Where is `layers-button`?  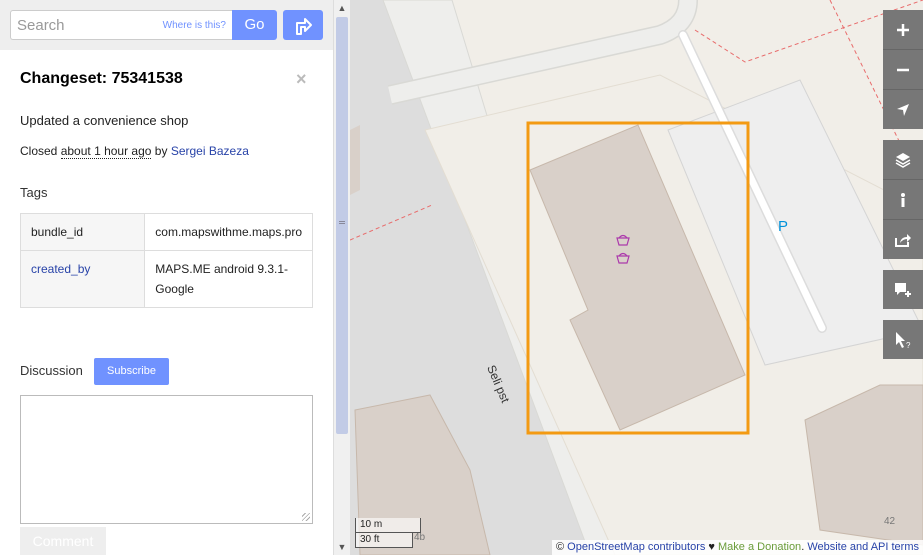
layers-button is located at coordinates (903, 160).